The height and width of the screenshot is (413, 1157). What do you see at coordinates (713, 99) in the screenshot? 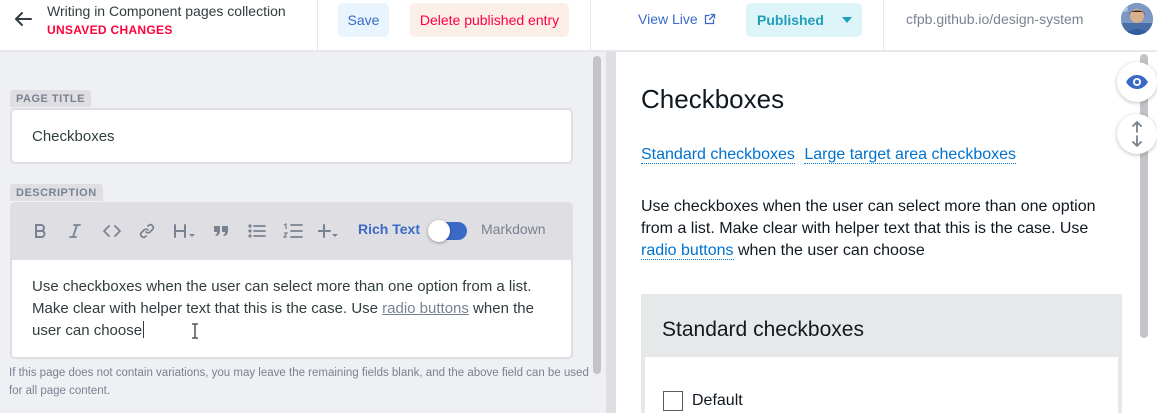
I see `preview-title: Checkboxes` at bounding box center [713, 99].